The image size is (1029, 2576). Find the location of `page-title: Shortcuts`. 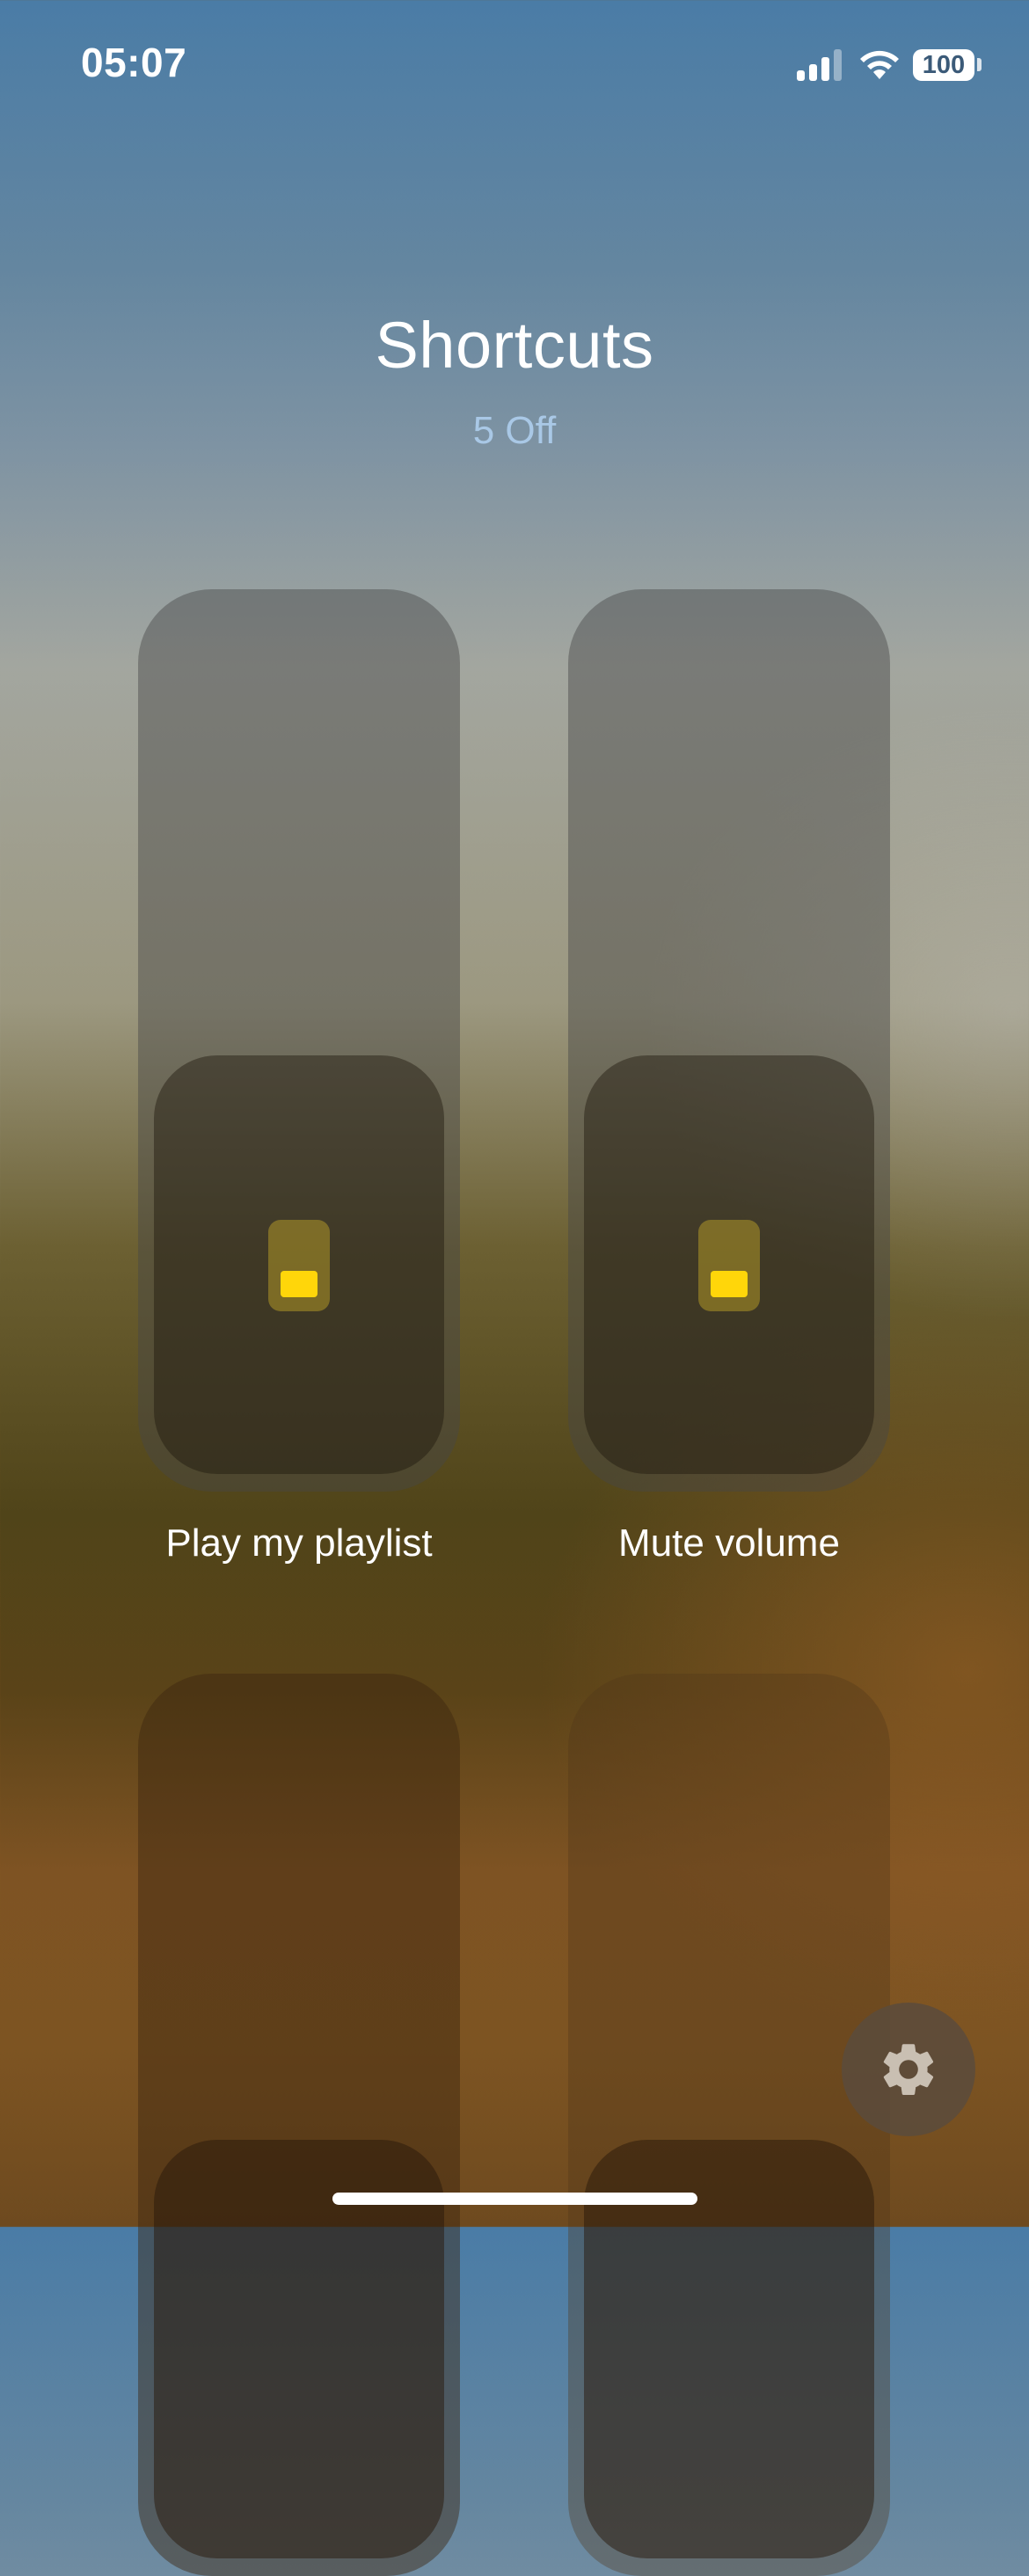

page-title: Shortcuts is located at coordinates (514, 345).